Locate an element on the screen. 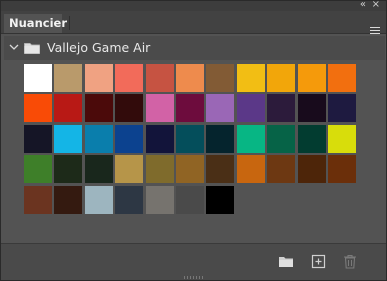  panel-top-bar: « × is located at coordinates (193, 5).